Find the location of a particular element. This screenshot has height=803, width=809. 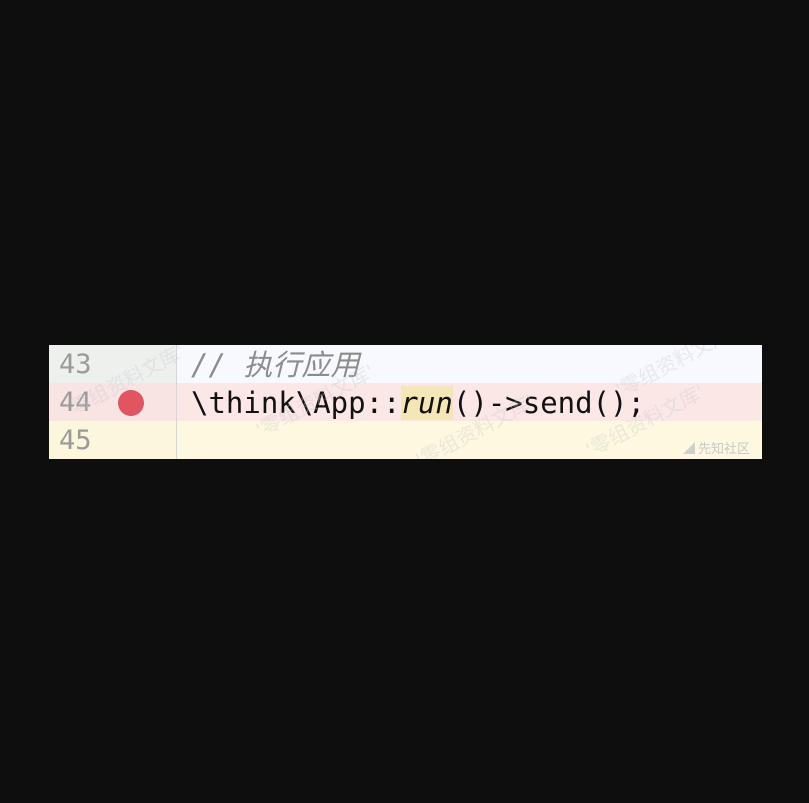

code-method-chain: ()->send(); is located at coordinates (548, 403).